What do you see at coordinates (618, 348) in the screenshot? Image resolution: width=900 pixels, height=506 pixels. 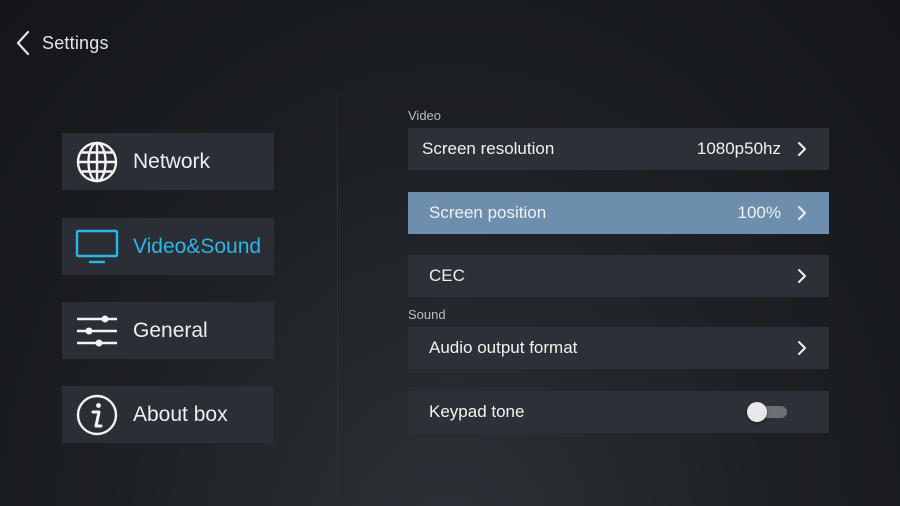 I see `audio-output-format-row: Audio output format` at bounding box center [618, 348].